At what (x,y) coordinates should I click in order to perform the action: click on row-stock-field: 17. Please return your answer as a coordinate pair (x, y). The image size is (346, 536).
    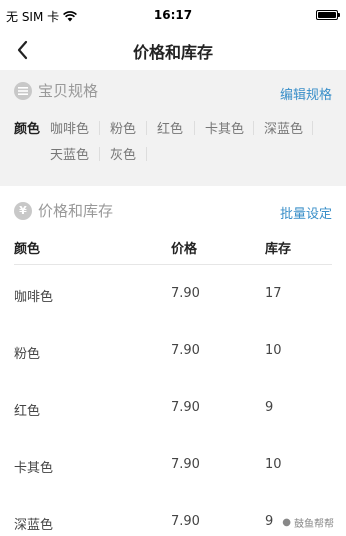
    Looking at the image, I should click on (273, 293).